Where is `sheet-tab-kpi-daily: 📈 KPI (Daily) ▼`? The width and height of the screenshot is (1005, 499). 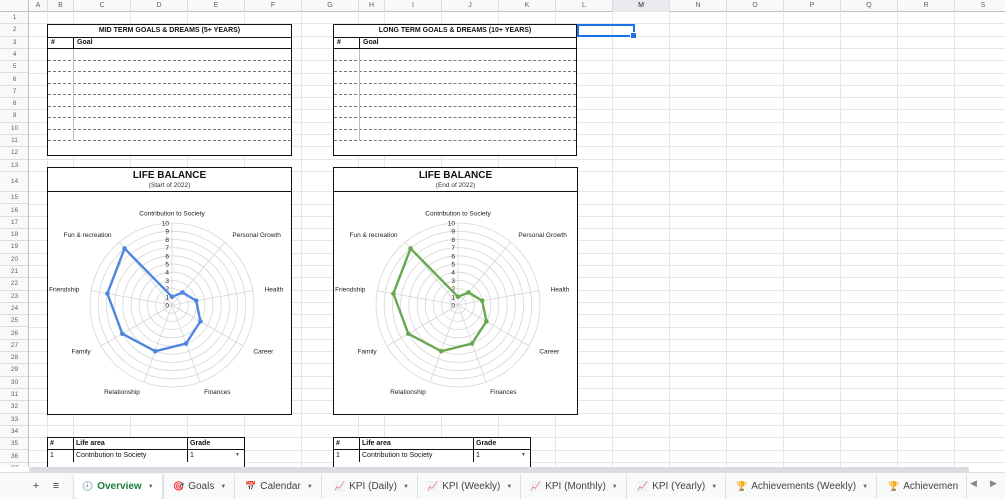 sheet-tab-kpi-daily: 📈 KPI (Daily) ▼ is located at coordinates (372, 486).